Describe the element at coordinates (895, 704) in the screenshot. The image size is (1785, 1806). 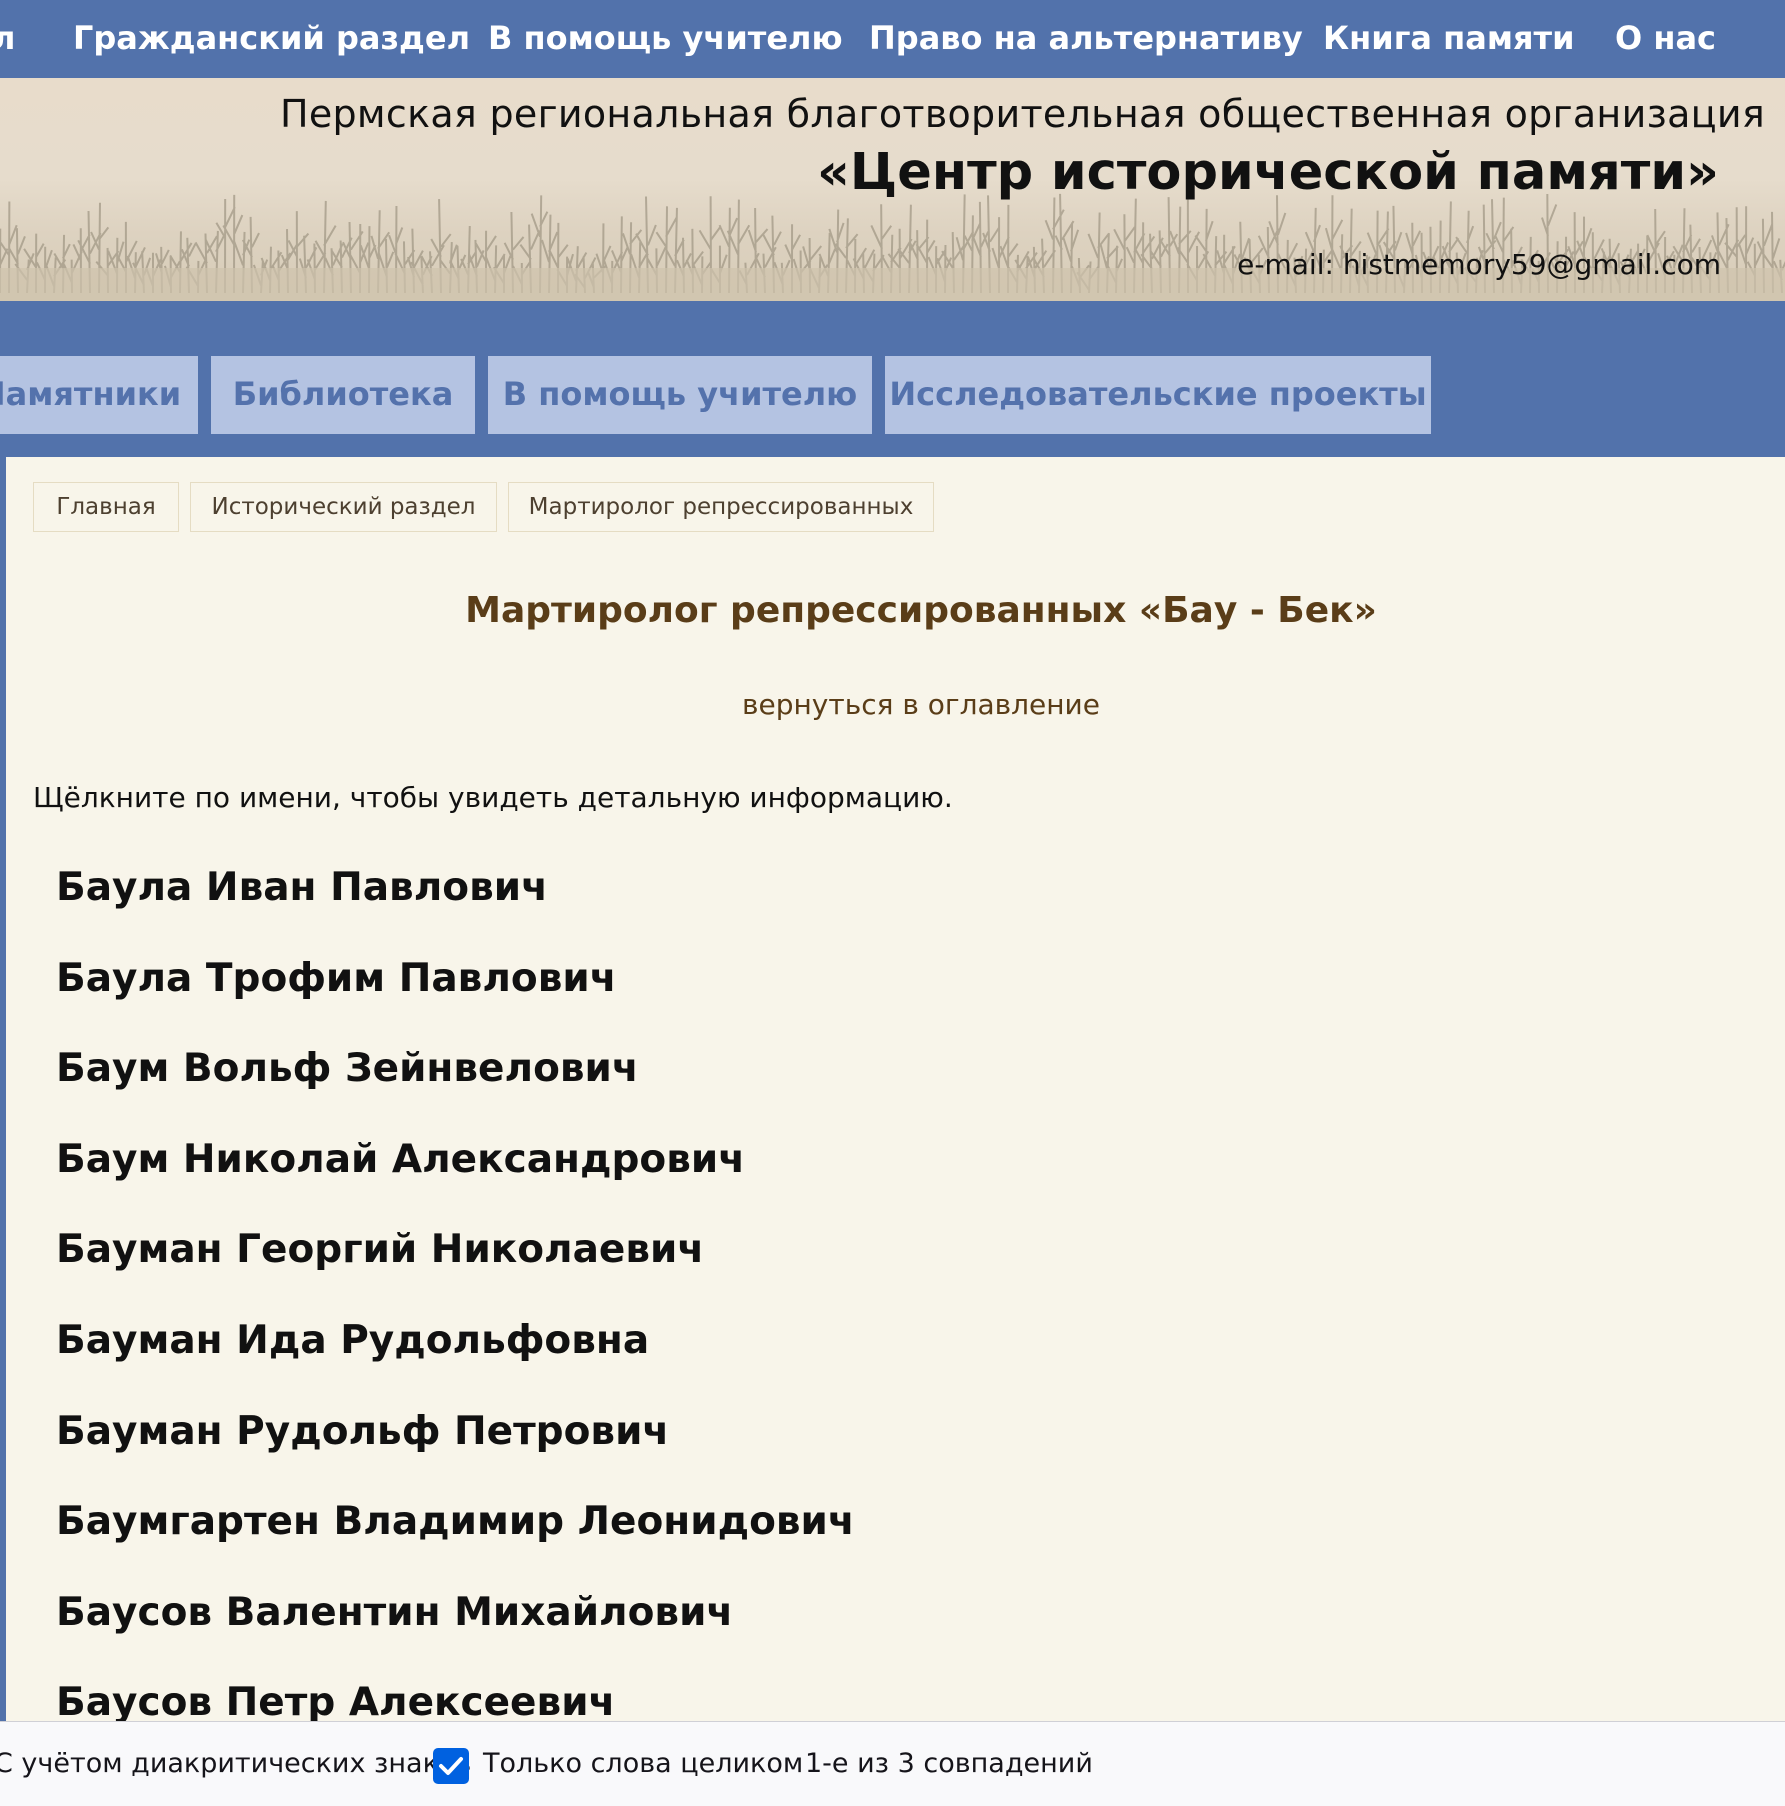
I see `back-to-contents-link: вернуться в оглавление` at that location.